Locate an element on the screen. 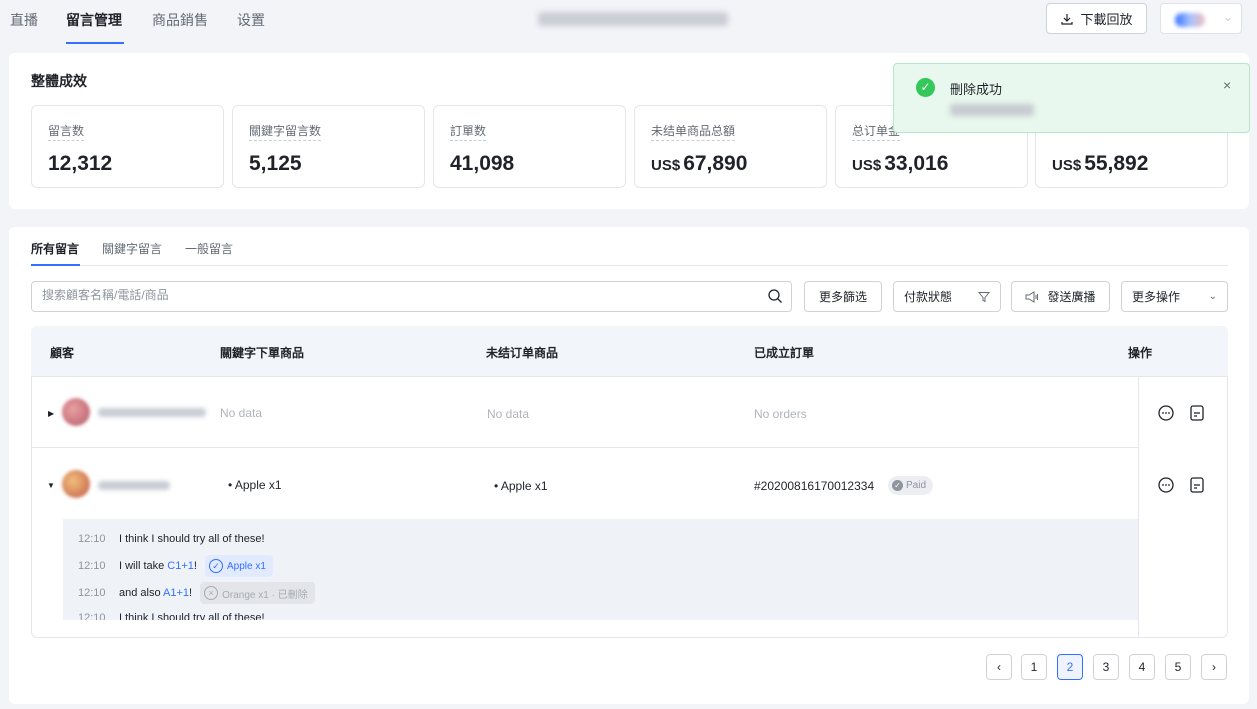 The image size is (1257, 709). nav-tab-live: 直播 is located at coordinates (24, 20).